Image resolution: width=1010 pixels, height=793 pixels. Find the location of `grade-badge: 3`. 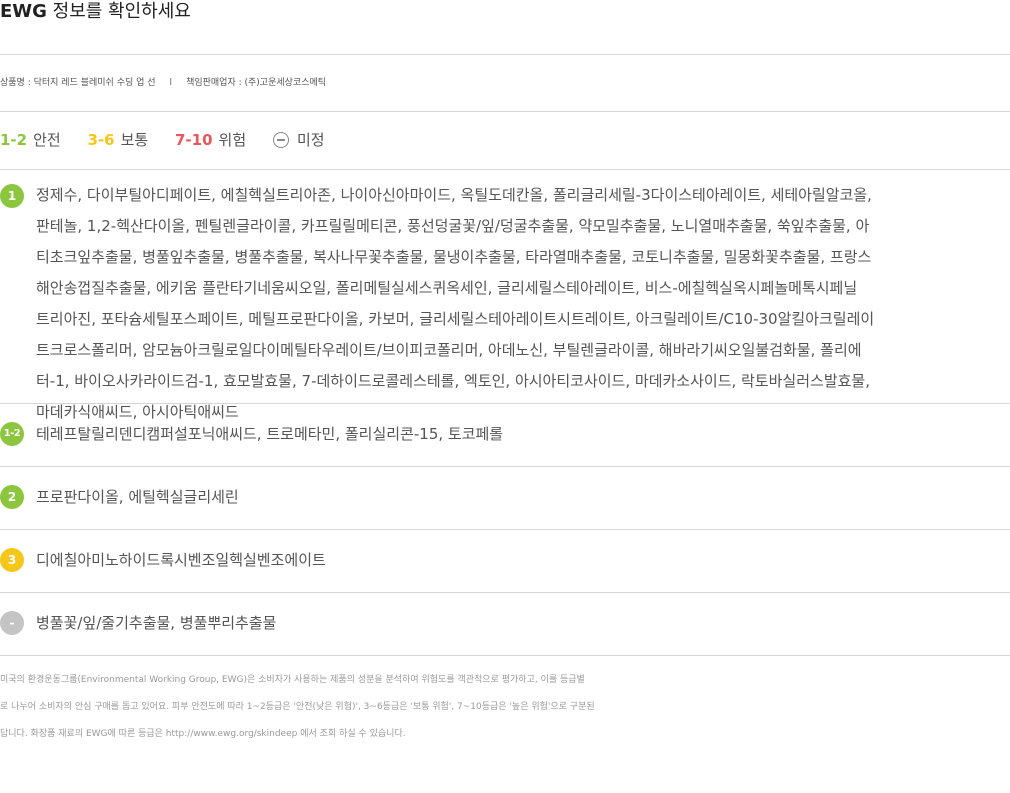

grade-badge: 3 is located at coordinates (12, 560).